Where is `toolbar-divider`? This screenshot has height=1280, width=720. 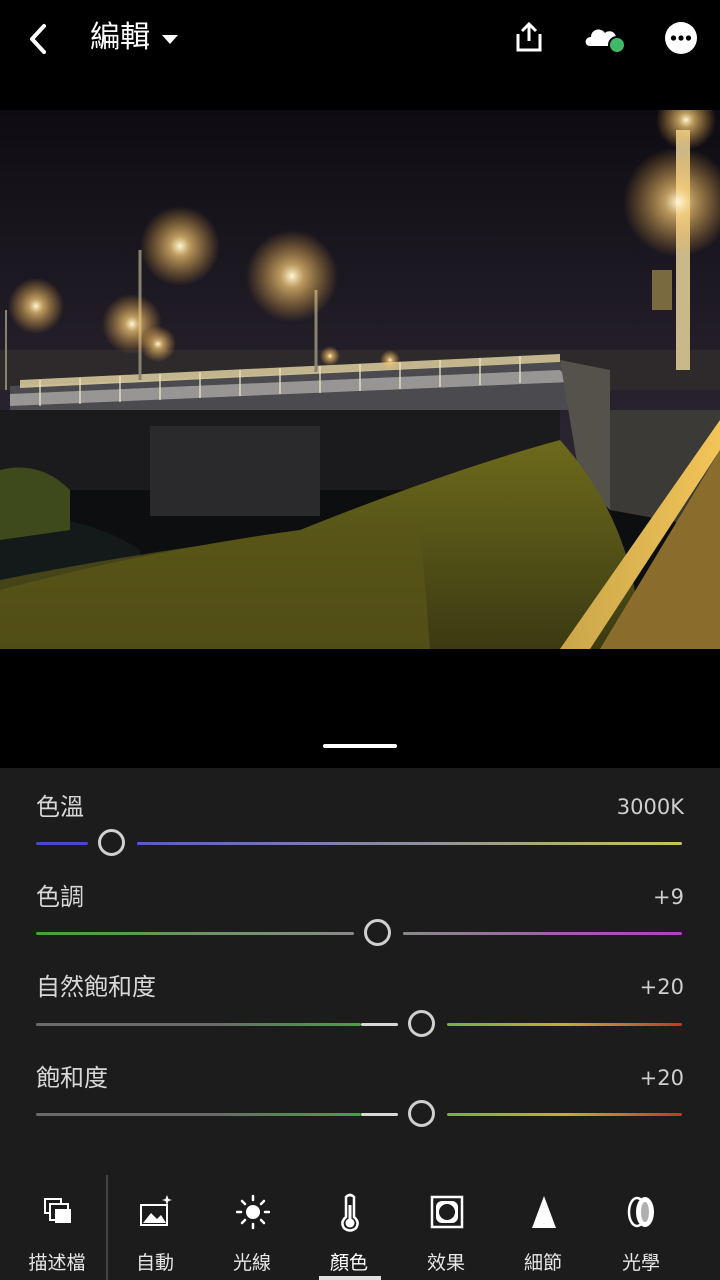
toolbar-divider is located at coordinates (107, 1227).